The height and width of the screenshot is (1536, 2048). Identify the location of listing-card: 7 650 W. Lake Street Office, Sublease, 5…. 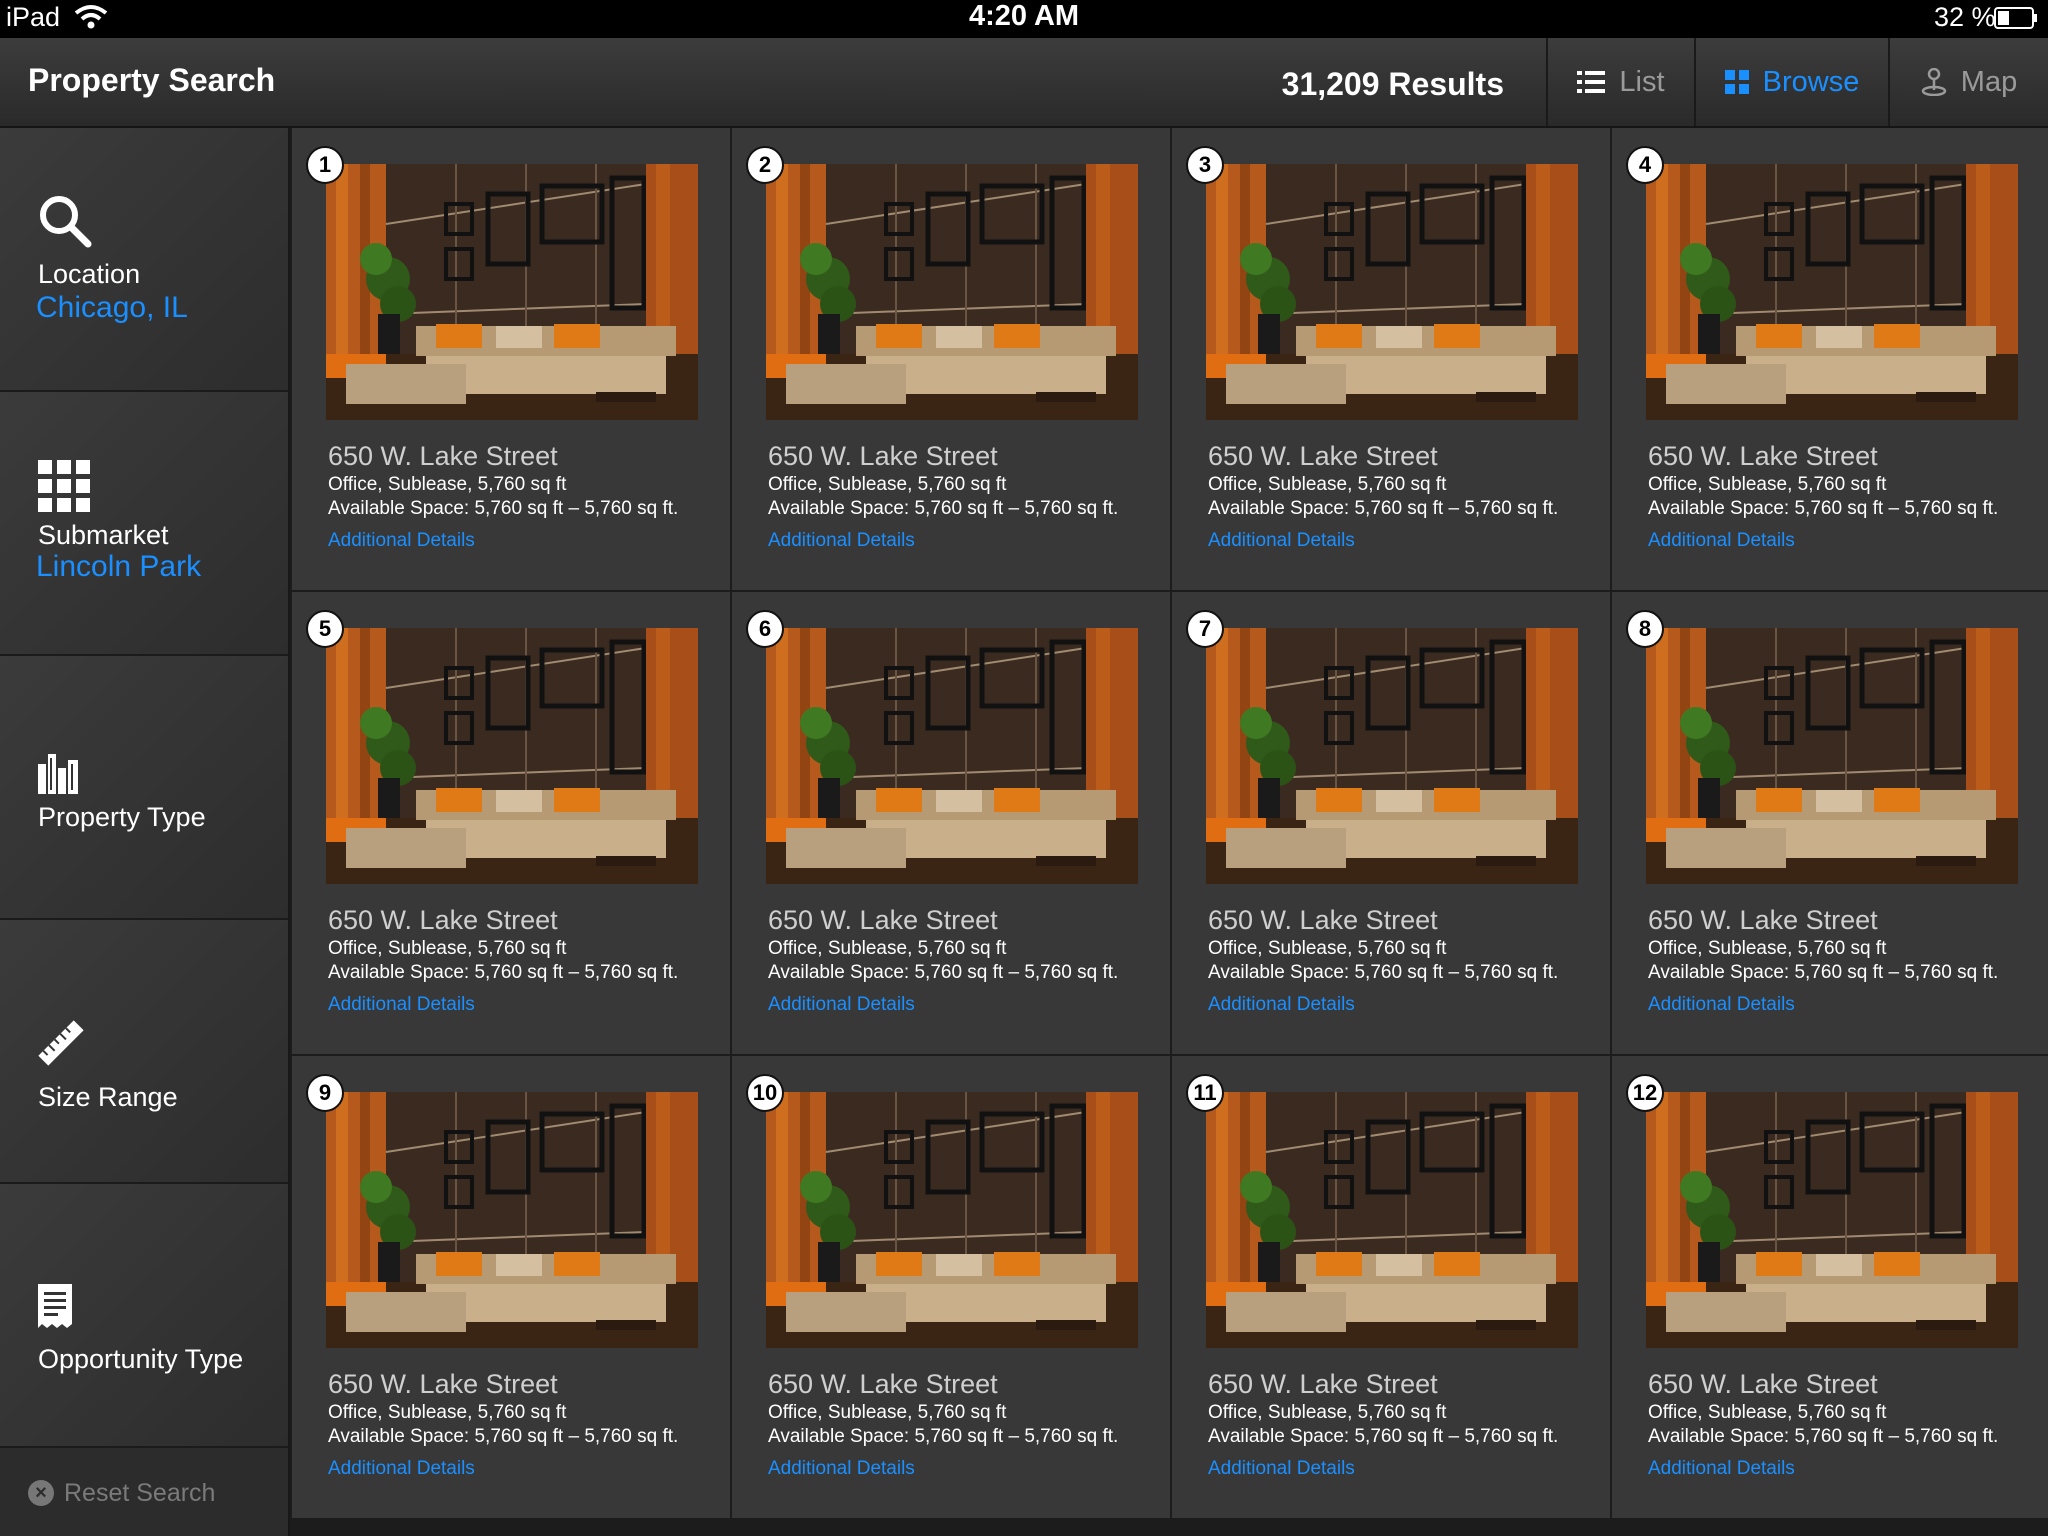
(1391, 823).